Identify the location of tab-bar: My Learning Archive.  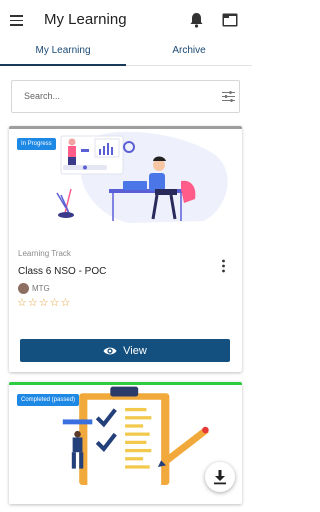
(126, 53).